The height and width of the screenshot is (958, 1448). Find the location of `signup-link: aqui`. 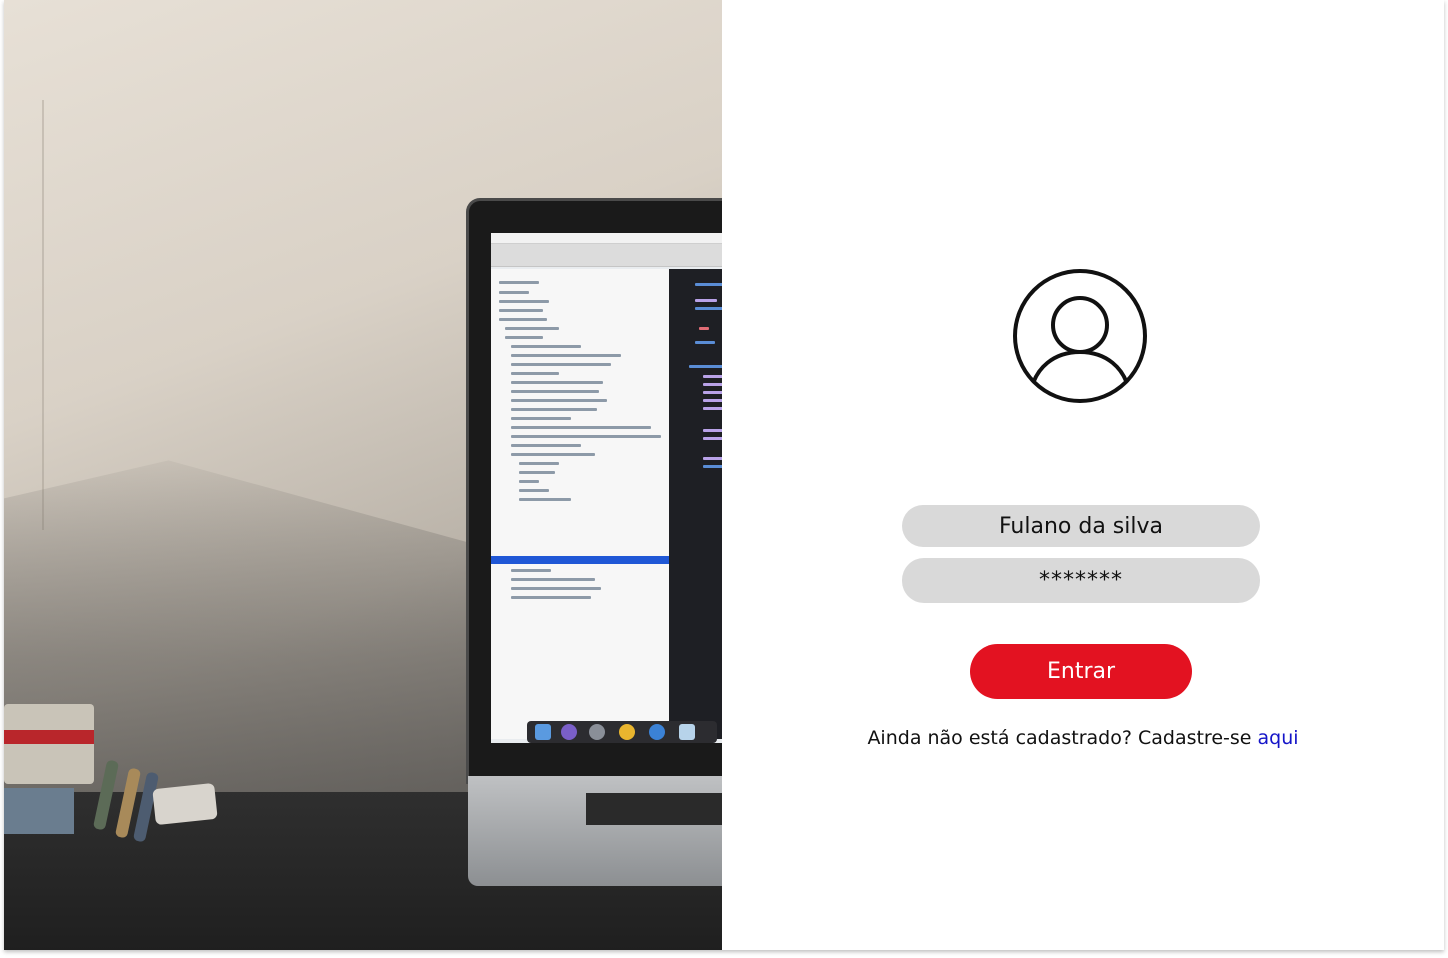

signup-link: aqui is located at coordinates (1278, 738).